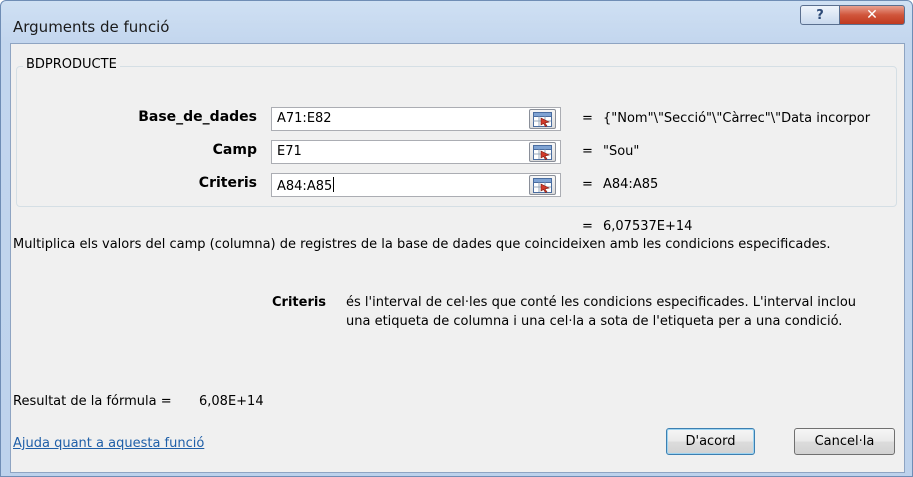  What do you see at coordinates (231, 401) in the screenshot?
I see `formula-result-value: 6,08E+14` at bounding box center [231, 401].